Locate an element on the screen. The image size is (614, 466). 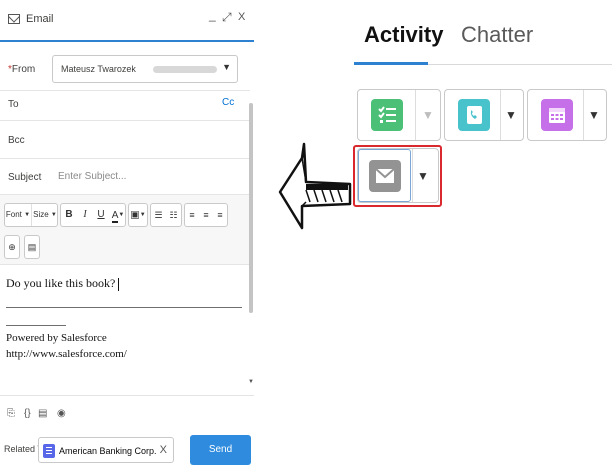
to-label: To is located at coordinates (13, 104).